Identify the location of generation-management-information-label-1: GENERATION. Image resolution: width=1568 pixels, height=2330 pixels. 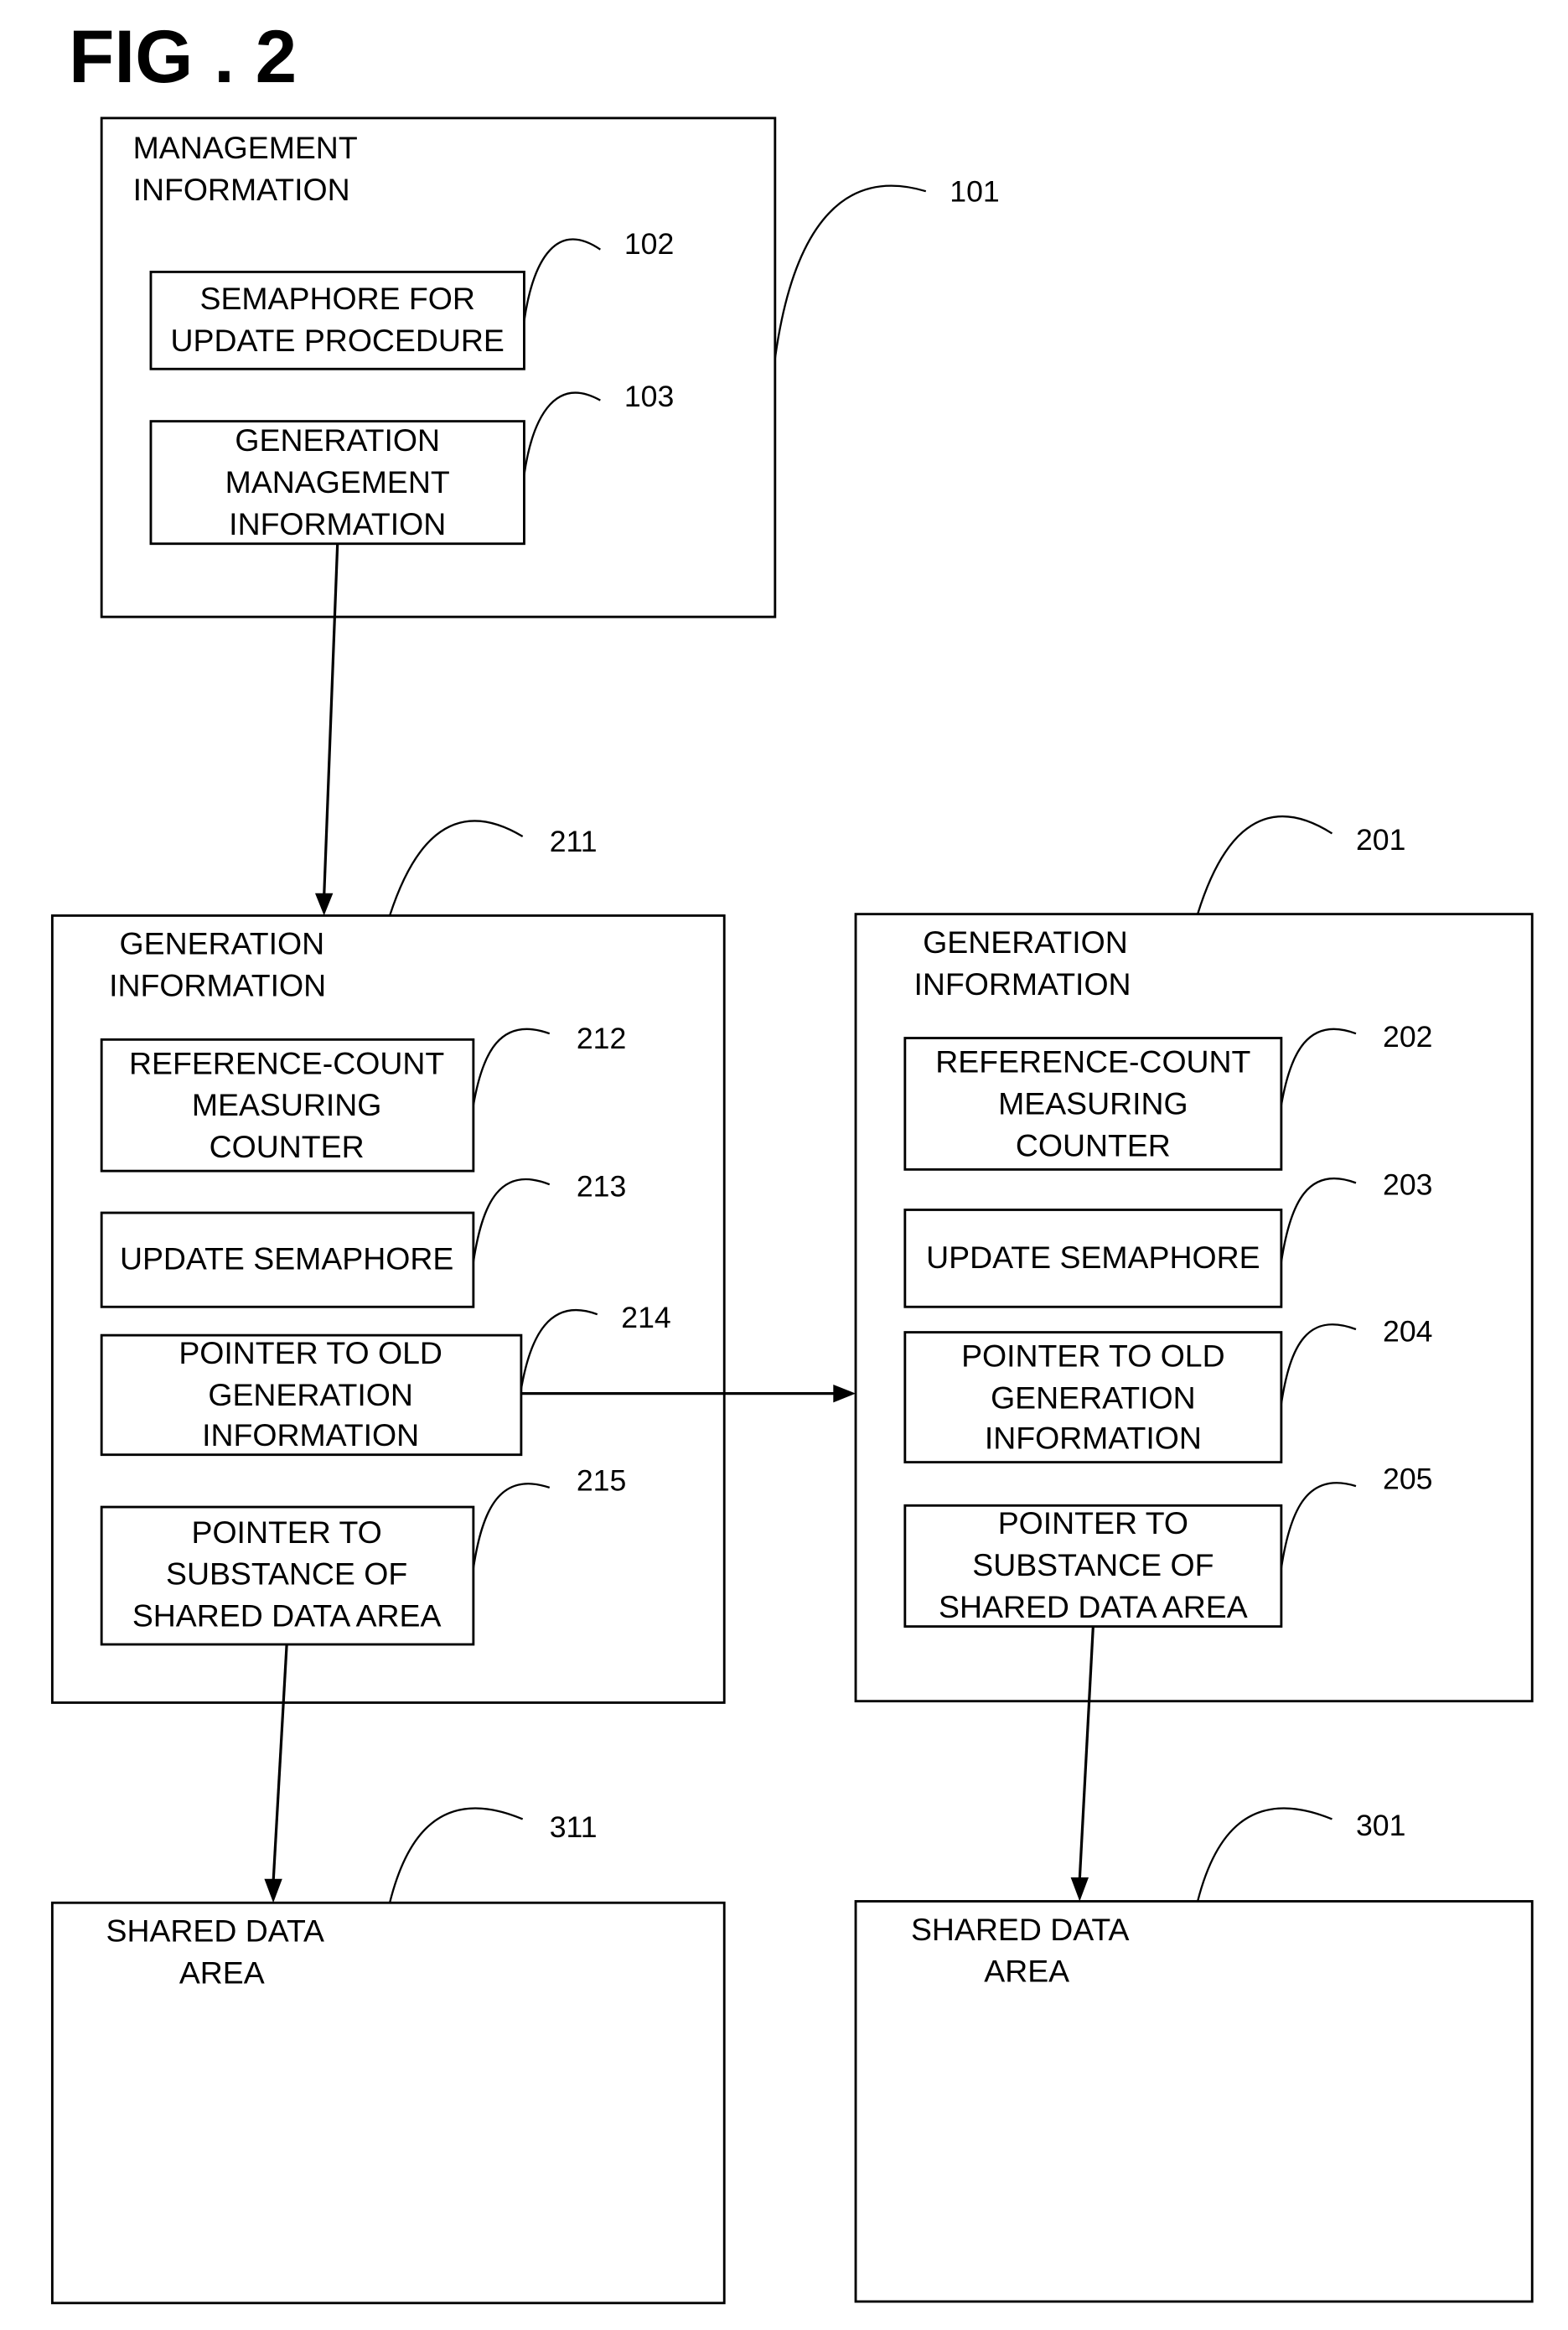
(337, 440).